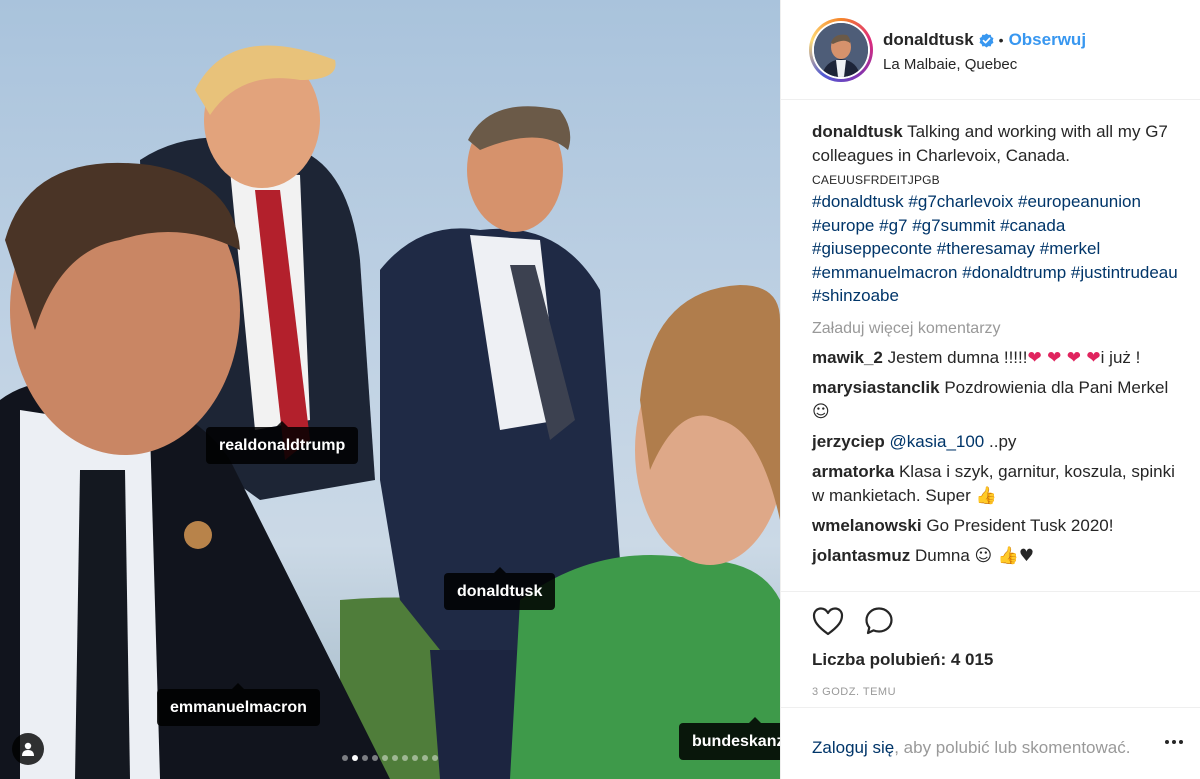 The height and width of the screenshot is (779, 1200). What do you see at coordinates (853, 747) in the screenshot?
I see `login-link: Zaloguj się` at bounding box center [853, 747].